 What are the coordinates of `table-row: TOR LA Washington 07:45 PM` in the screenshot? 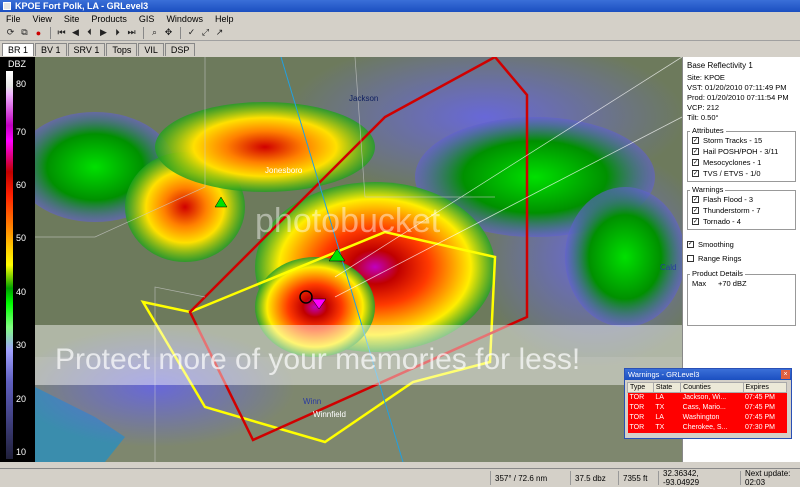 It's located at (707, 417).